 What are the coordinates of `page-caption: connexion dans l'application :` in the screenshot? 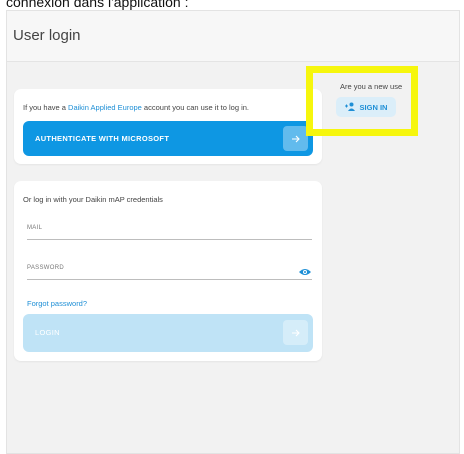 It's located at (97, 5).